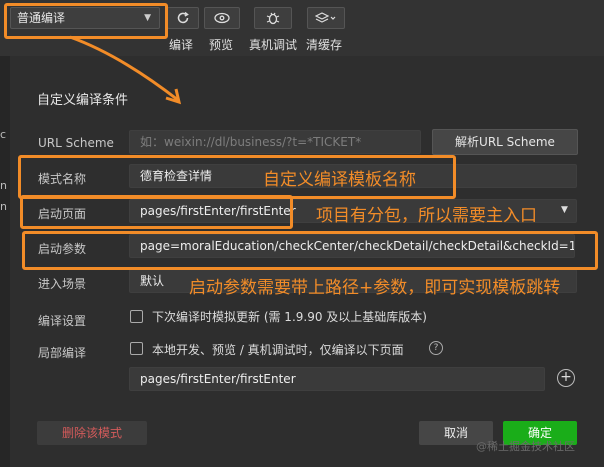 This screenshot has height=467, width=604. What do you see at coordinates (125, 70) in the screenshot?
I see `annotation-arrow` at bounding box center [125, 70].